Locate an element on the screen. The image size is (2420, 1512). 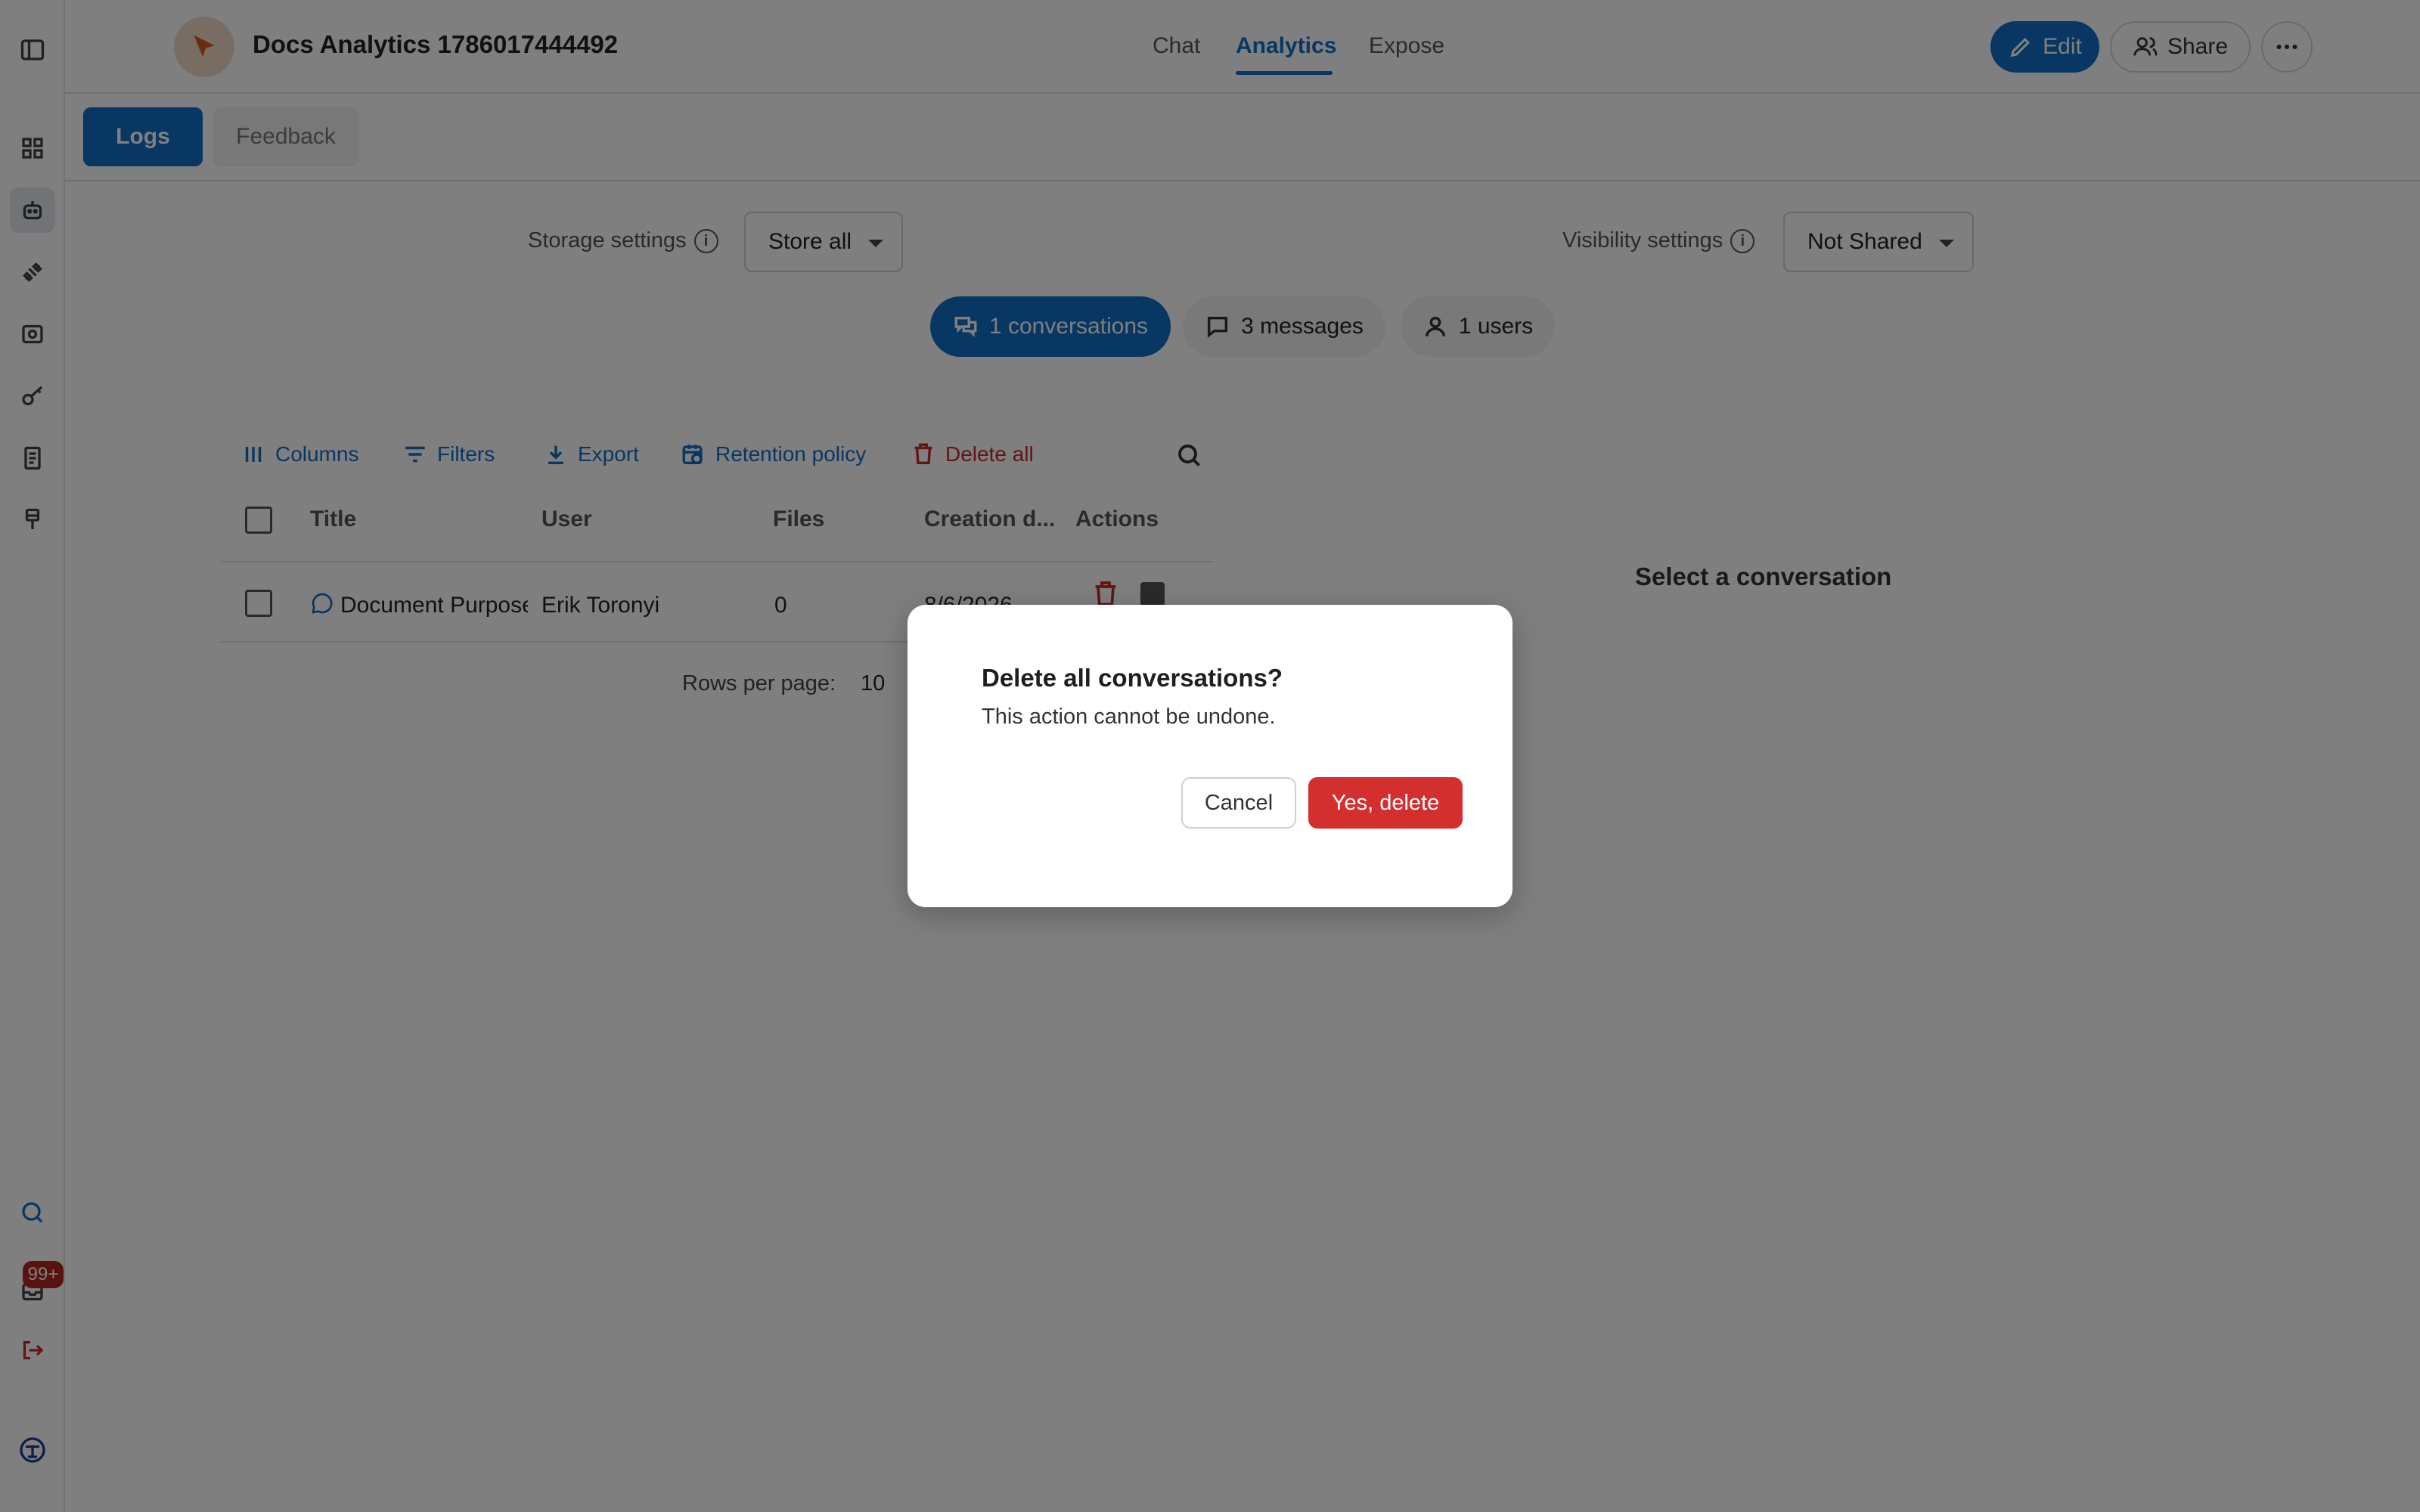
confirm-delete-button: Yes, delete is located at coordinates (1385, 803).